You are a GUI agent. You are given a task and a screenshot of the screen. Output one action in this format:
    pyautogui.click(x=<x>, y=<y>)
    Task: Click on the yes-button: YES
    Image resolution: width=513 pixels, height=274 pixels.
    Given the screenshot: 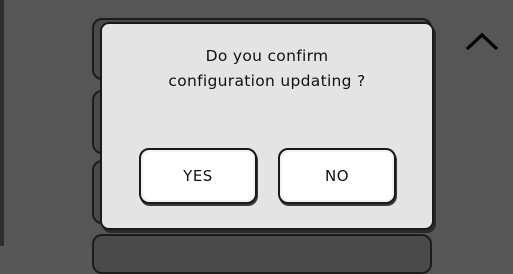 What is the action you would take?
    pyautogui.click(x=198, y=176)
    